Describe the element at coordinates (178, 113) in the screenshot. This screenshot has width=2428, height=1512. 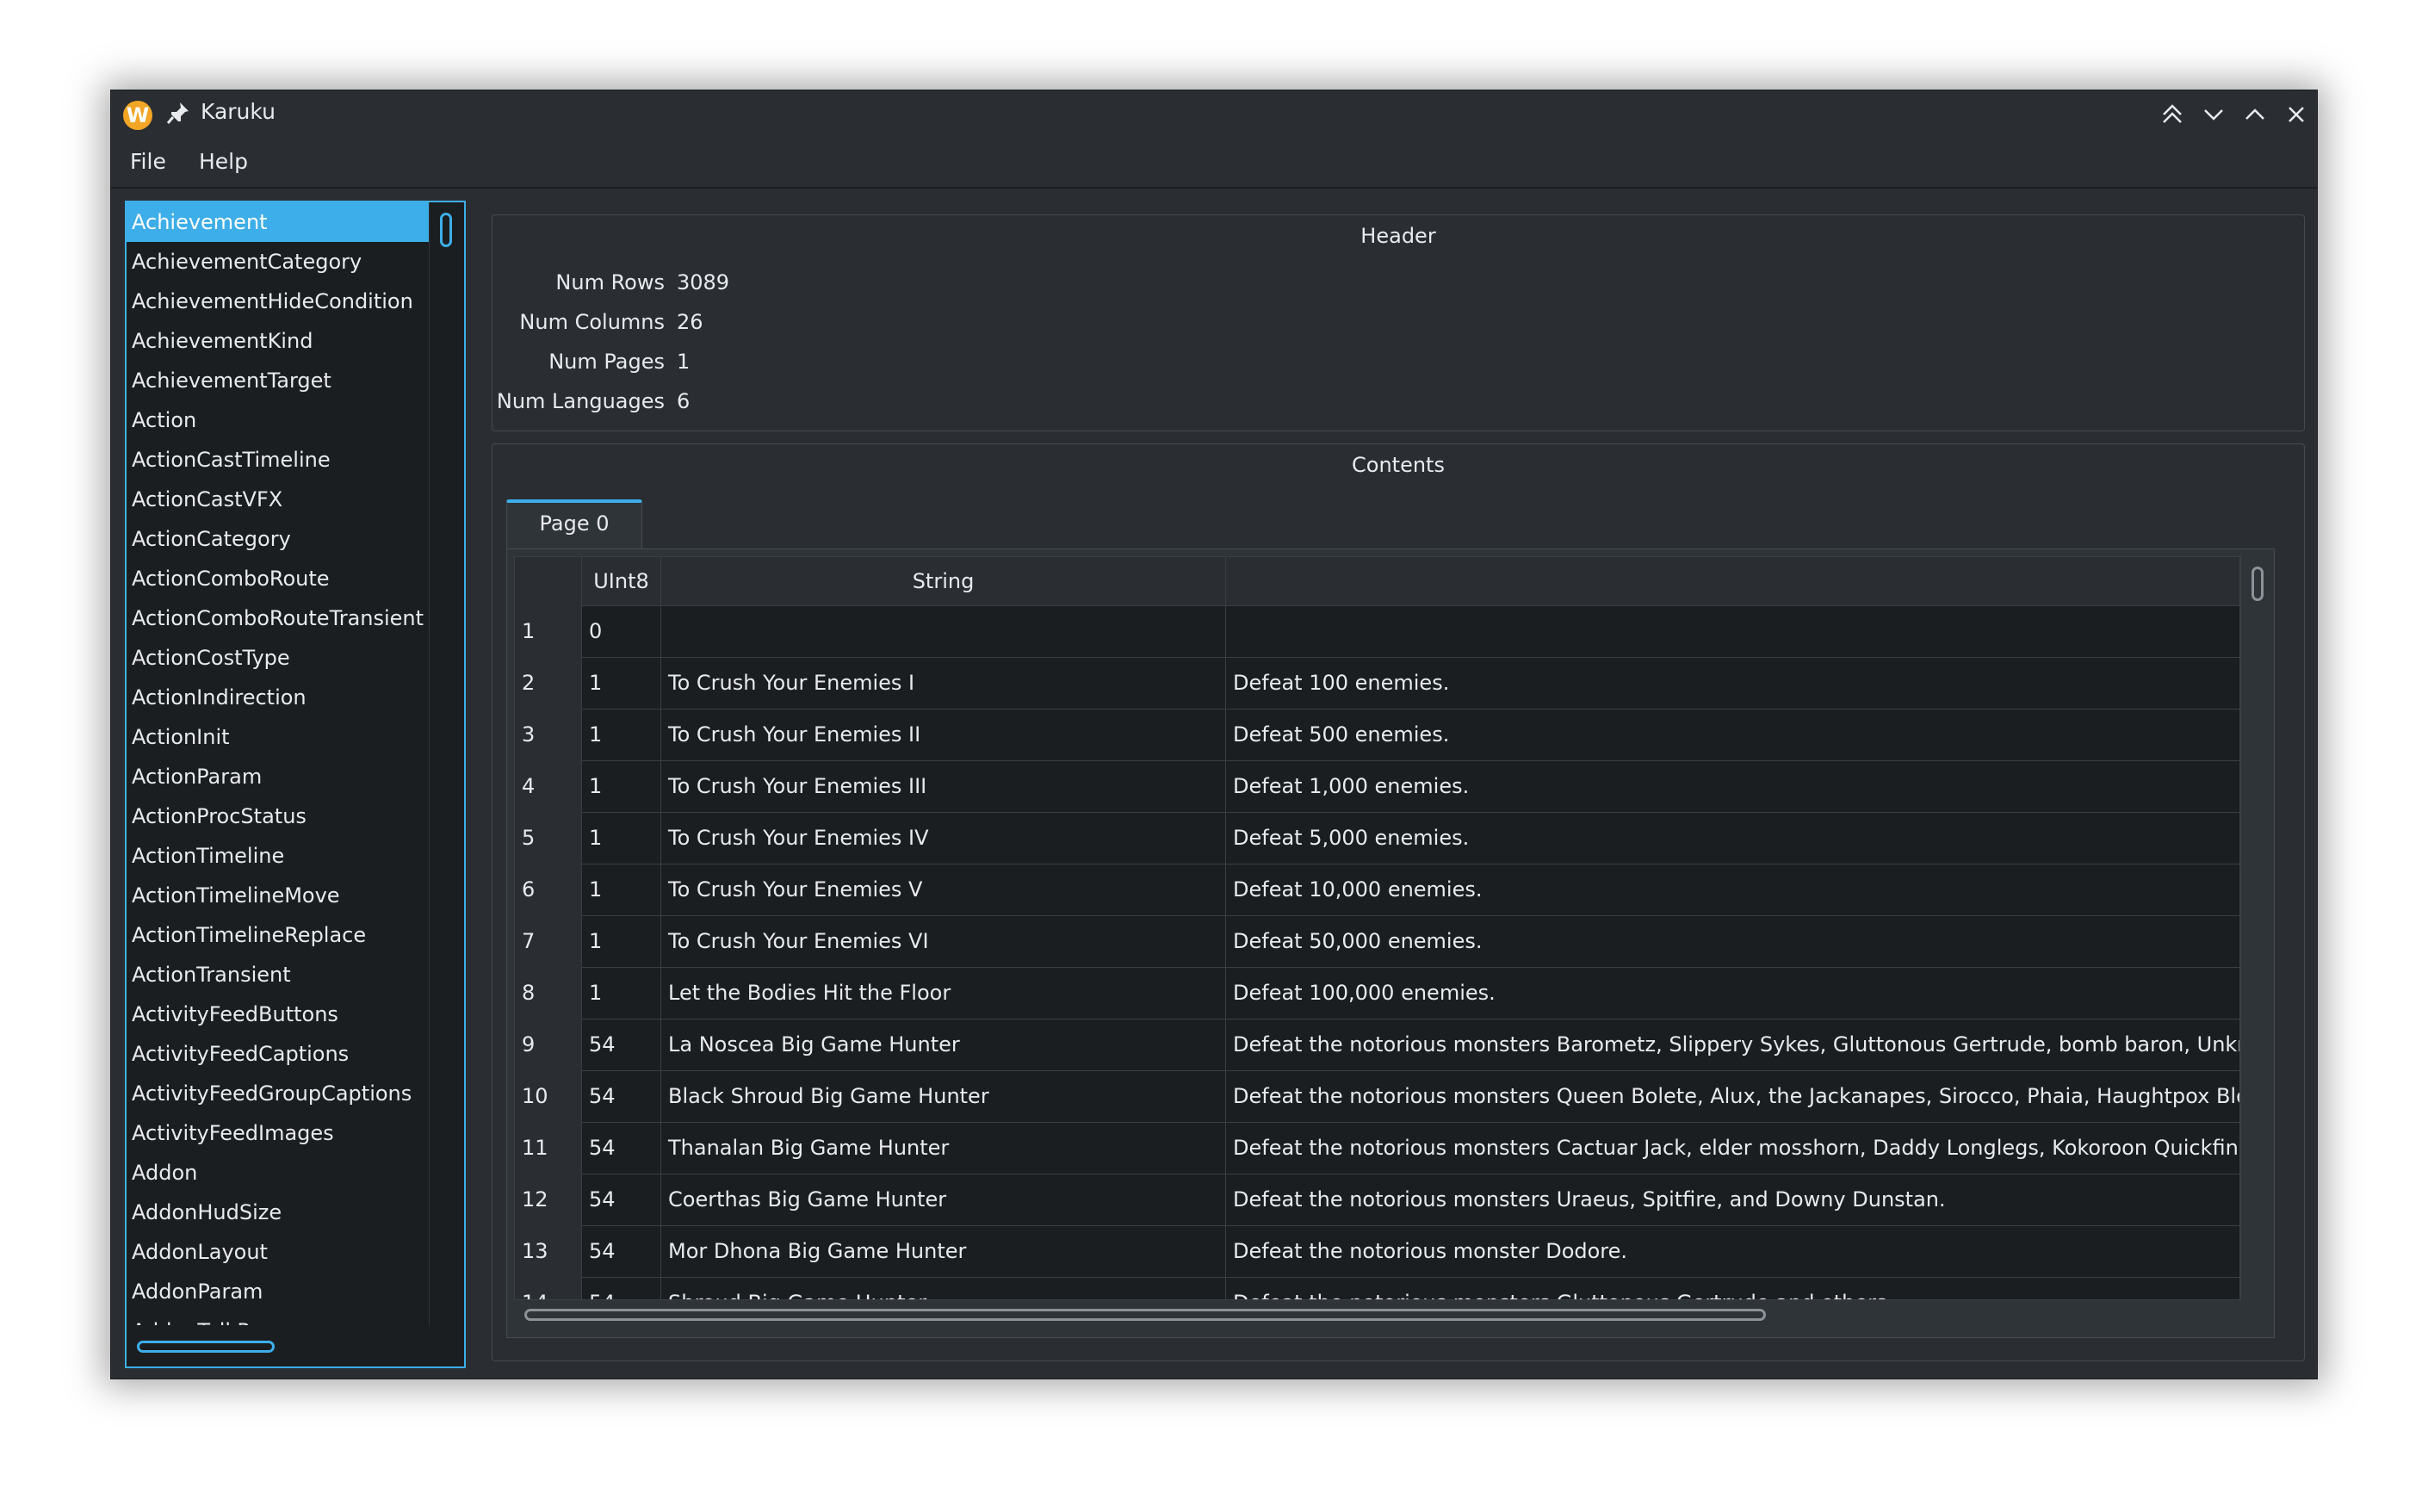
I see `pin-icon` at that location.